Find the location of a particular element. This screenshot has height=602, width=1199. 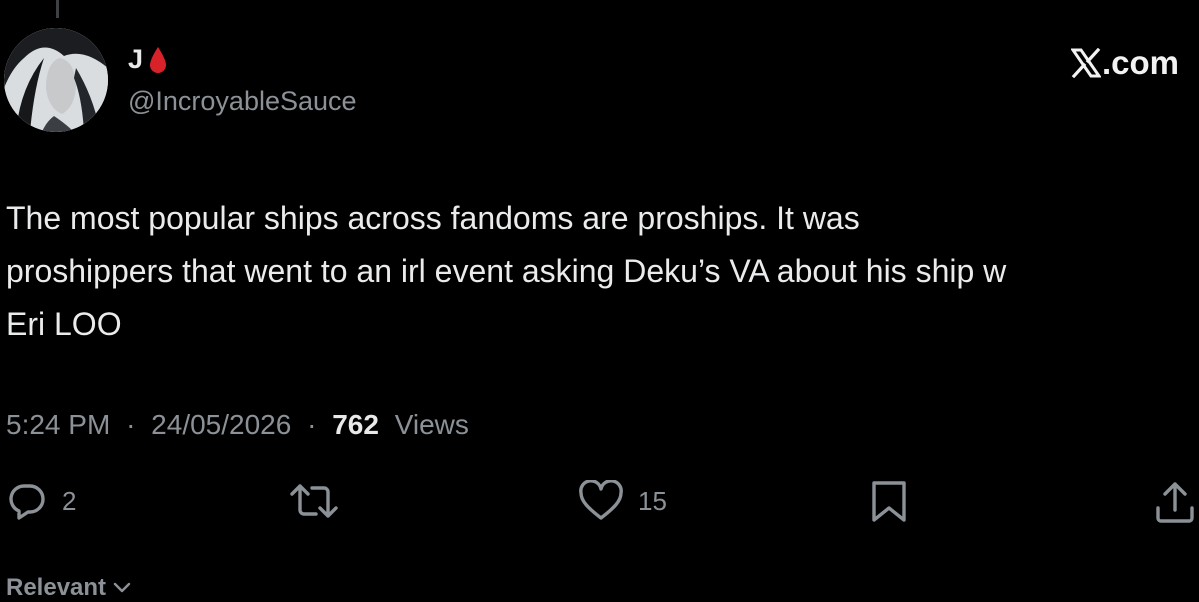

action-bar: 2 15 is located at coordinates (599, 502).